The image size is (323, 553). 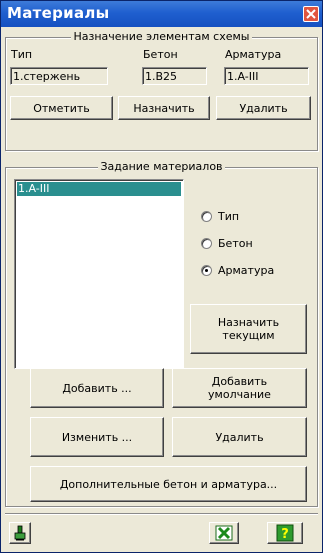 I want to click on delete-assignment-label: Удалить, so click(x=263, y=108).